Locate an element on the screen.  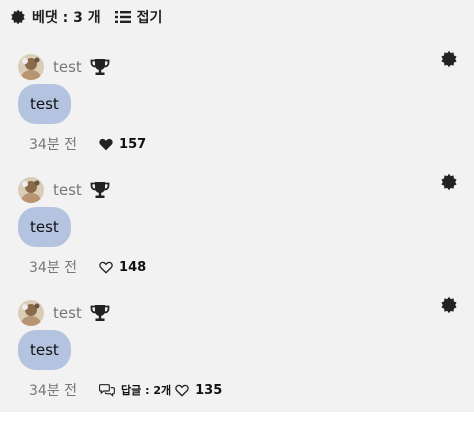
collapse-toggle: 접기 is located at coordinates (138, 17).